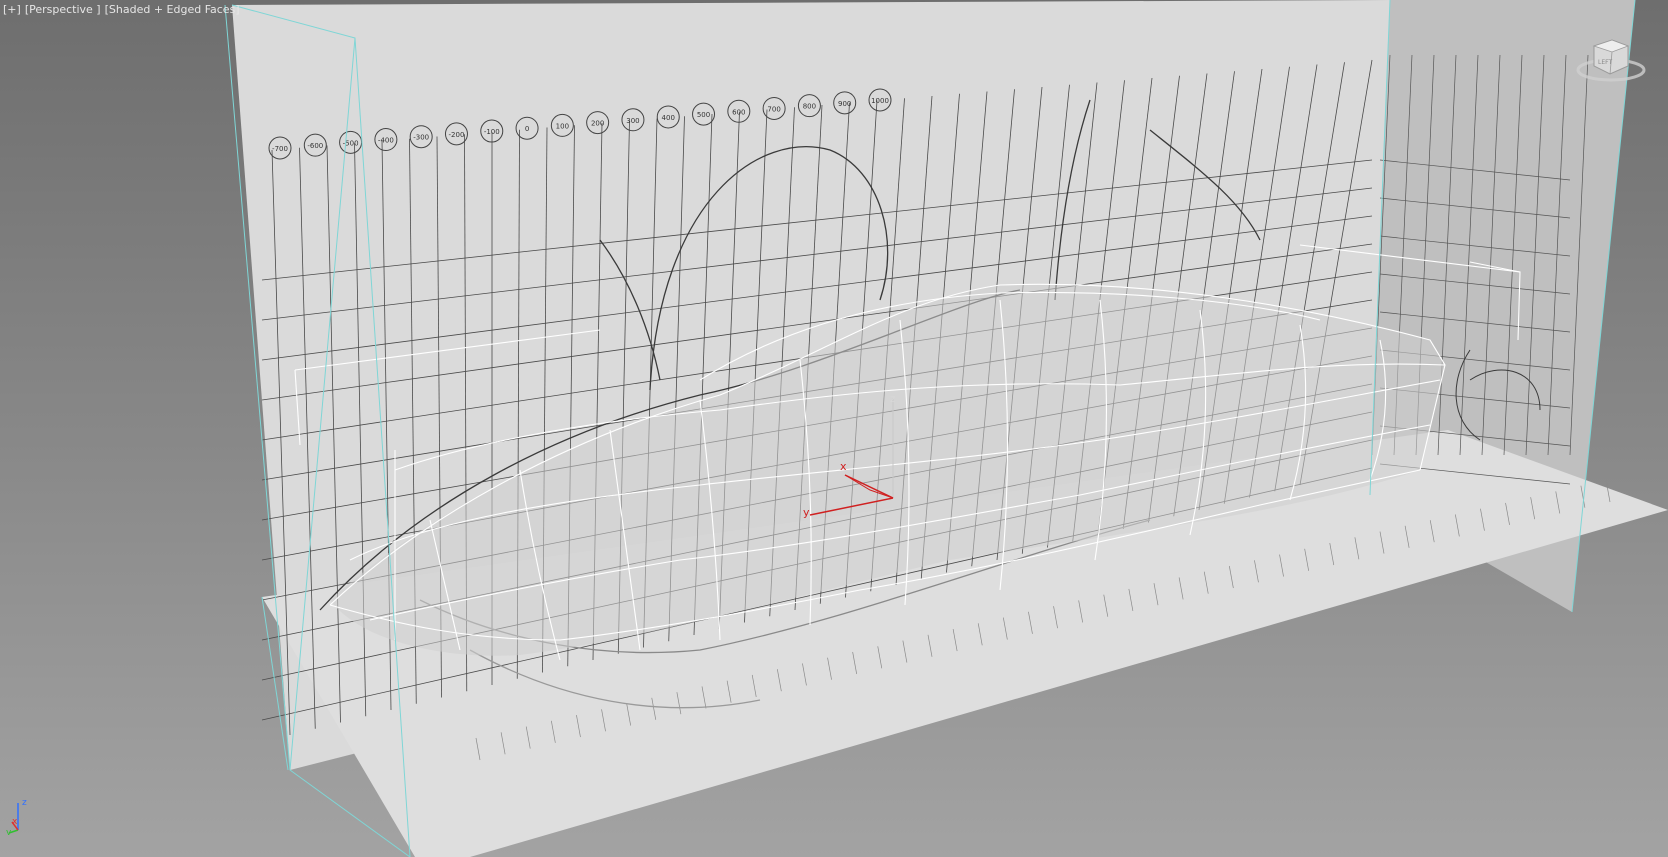 This screenshot has height=857, width=1668. Describe the element at coordinates (492, 132) in the screenshot. I see `station-label: -100` at that location.